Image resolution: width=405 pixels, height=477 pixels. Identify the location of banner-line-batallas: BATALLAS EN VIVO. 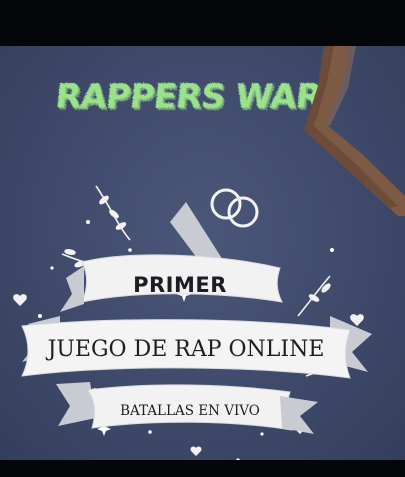
(190, 411).